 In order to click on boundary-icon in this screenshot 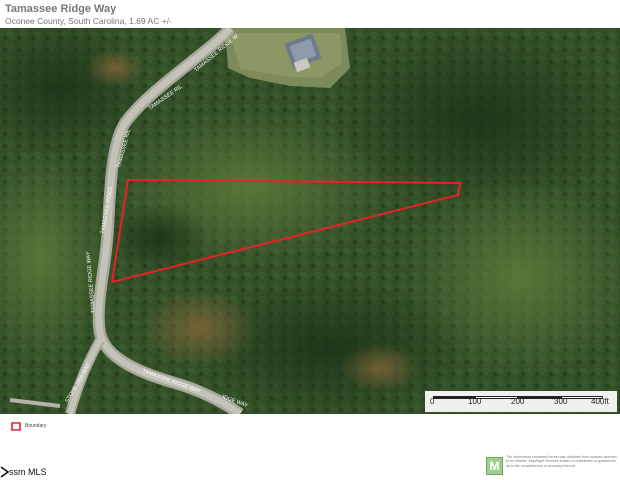, I will do `click(16, 426)`.